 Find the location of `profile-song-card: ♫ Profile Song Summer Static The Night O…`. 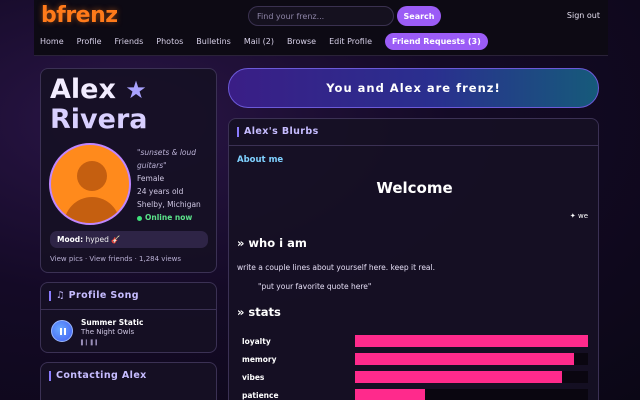

profile-song-card: ♫ Profile Song Summer Static The Night O… is located at coordinates (128, 317).